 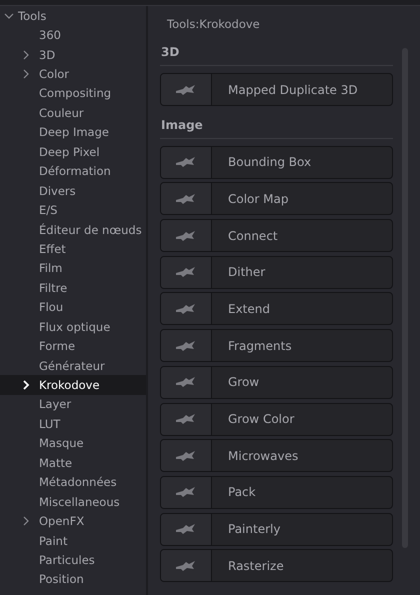 I want to click on tree-item: Flux optique, so click(x=73, y=326).